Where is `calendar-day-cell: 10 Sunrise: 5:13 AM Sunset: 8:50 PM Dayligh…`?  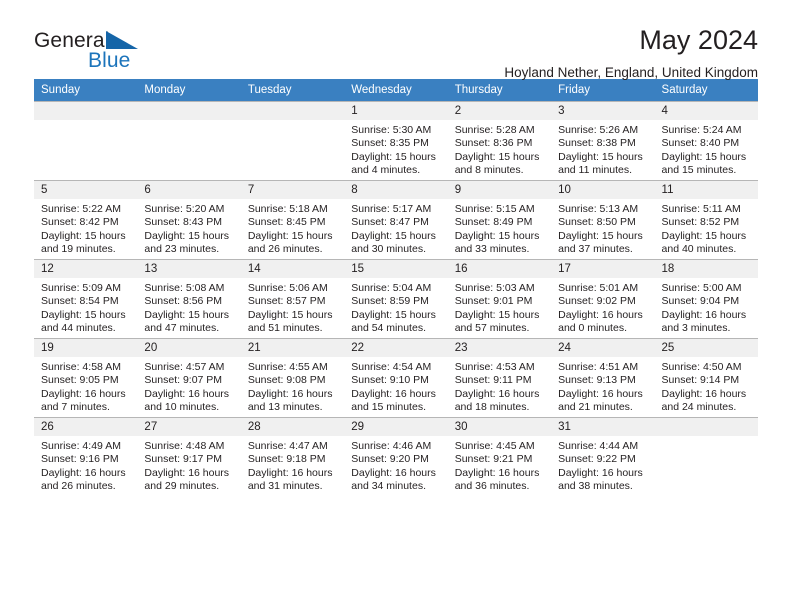
calendar-day-cell: 10 Sunrise: 5:13 AM Sunset: 8:50 PM Dayligh… is located at coordinates (603, 219).